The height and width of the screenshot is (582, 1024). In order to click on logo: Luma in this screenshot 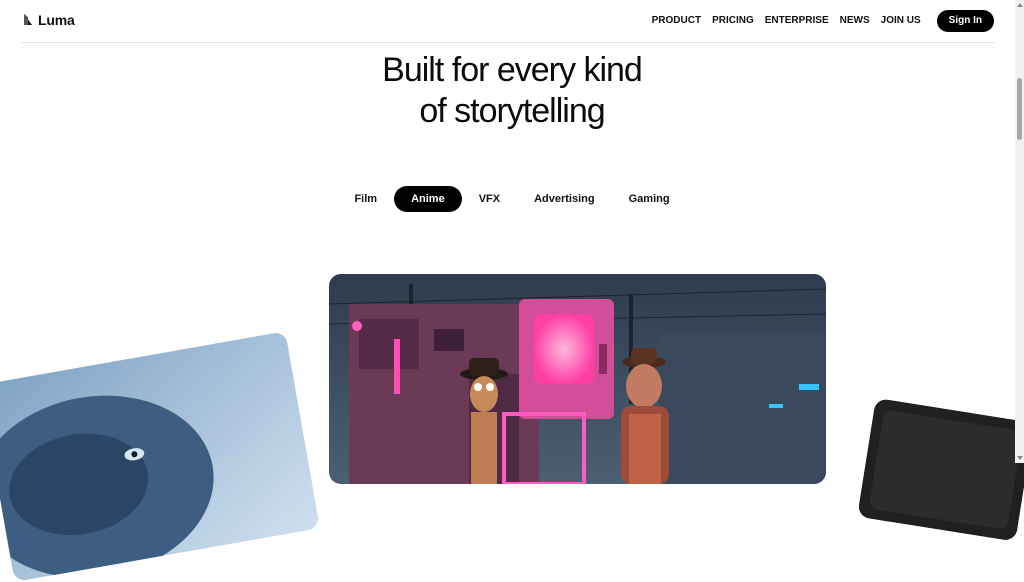, I will do `click(48, 20)`.